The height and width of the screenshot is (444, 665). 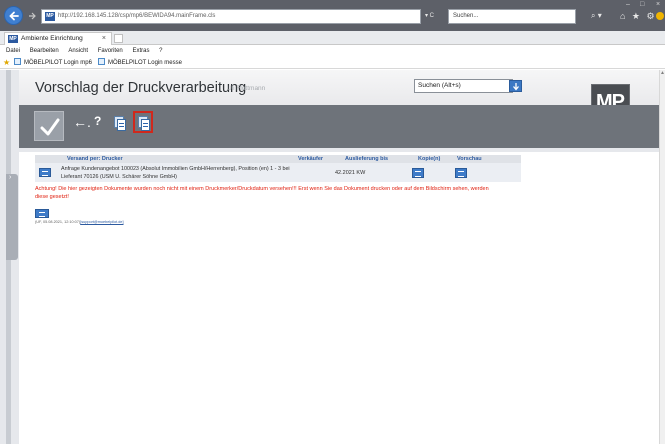 I want to click on app-toolbar: ←. ?, so click(x=339, y=126).